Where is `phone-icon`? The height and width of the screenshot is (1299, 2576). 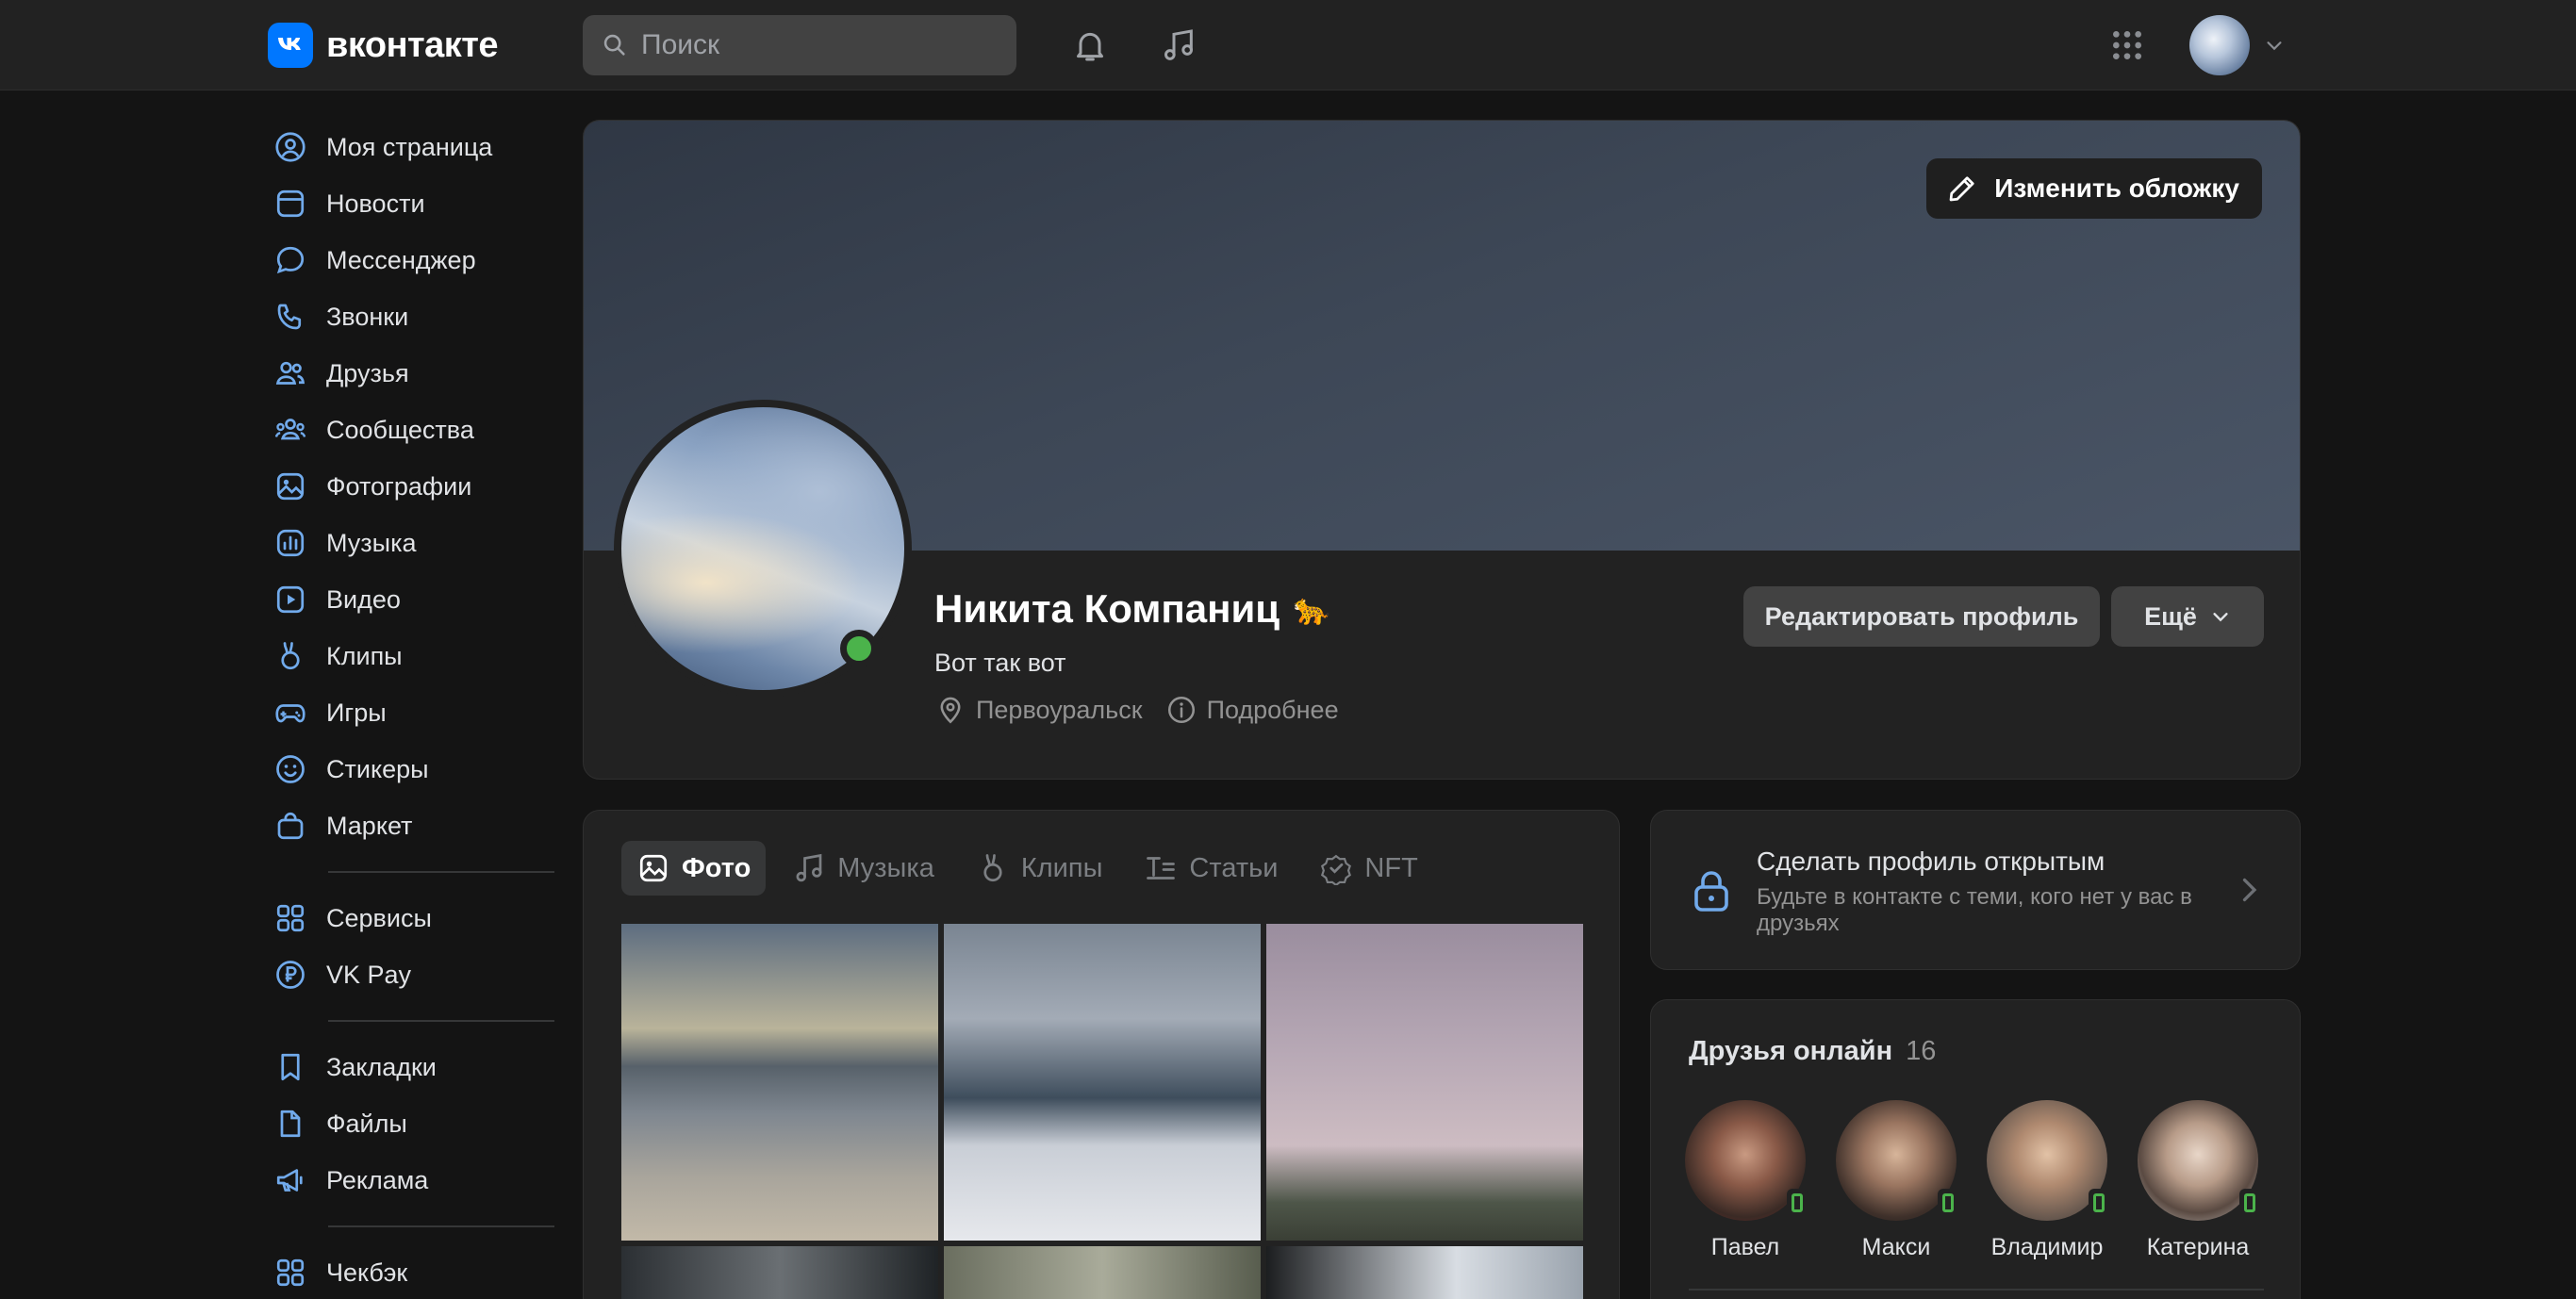 phone-icon is located at coordinates (290, 317).